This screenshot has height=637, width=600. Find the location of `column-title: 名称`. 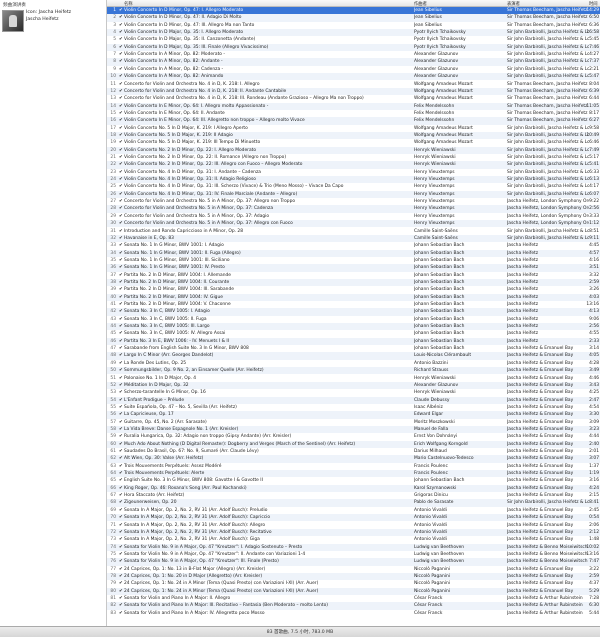

column-title: 名称 is located at coordinates (128, 4).